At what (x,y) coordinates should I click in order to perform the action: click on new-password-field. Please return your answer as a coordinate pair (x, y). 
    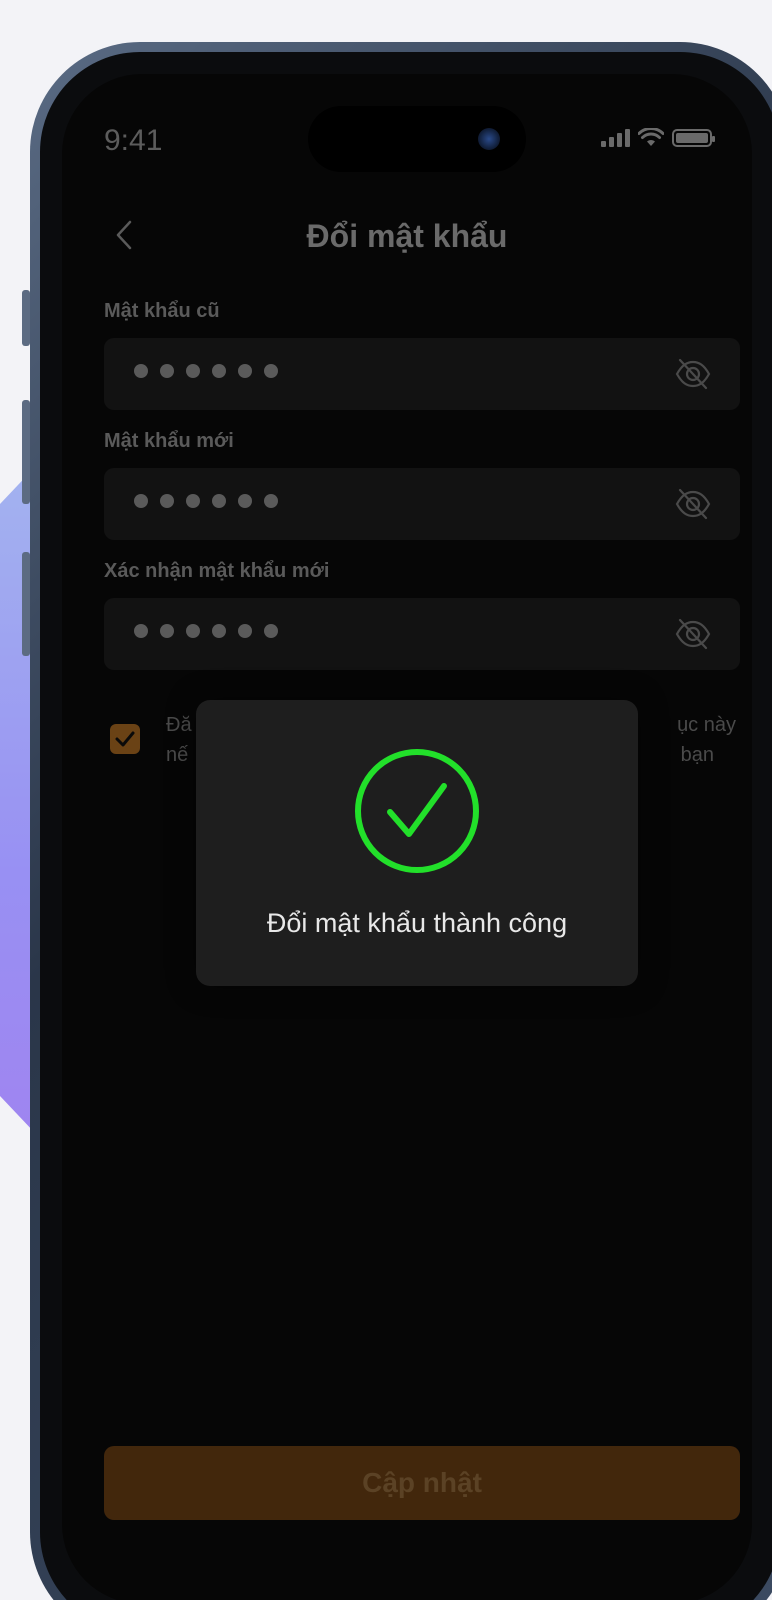
    Looking at the image, I should click on (422, 504).